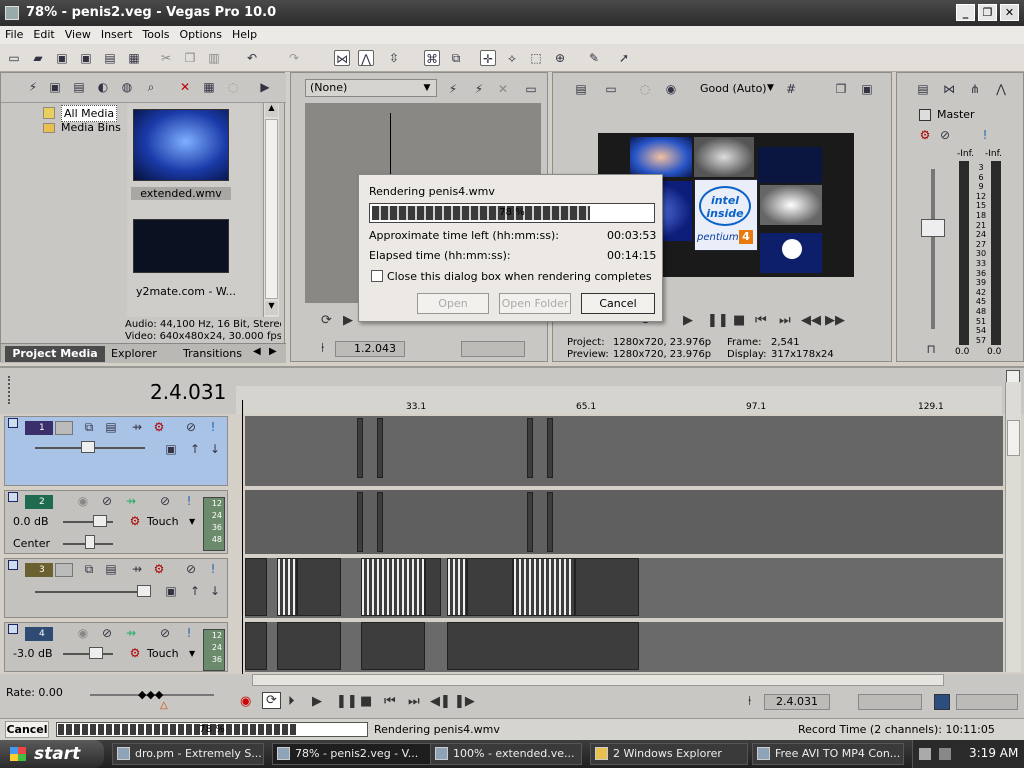 The height and width of the screenshot is (768, 1024). What do you see at coordinates (531, 89) in the screenshot?
I see `trimmer-screen-icon: ▭` at bounding box center [531, 89].